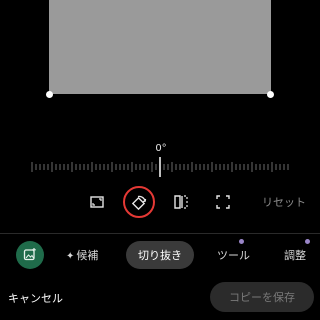 This screenshot has width=320, height=320. Describe the element at coordinates (295, 255) in the screenshot. I see `tab-adjust: 調整` at that location.